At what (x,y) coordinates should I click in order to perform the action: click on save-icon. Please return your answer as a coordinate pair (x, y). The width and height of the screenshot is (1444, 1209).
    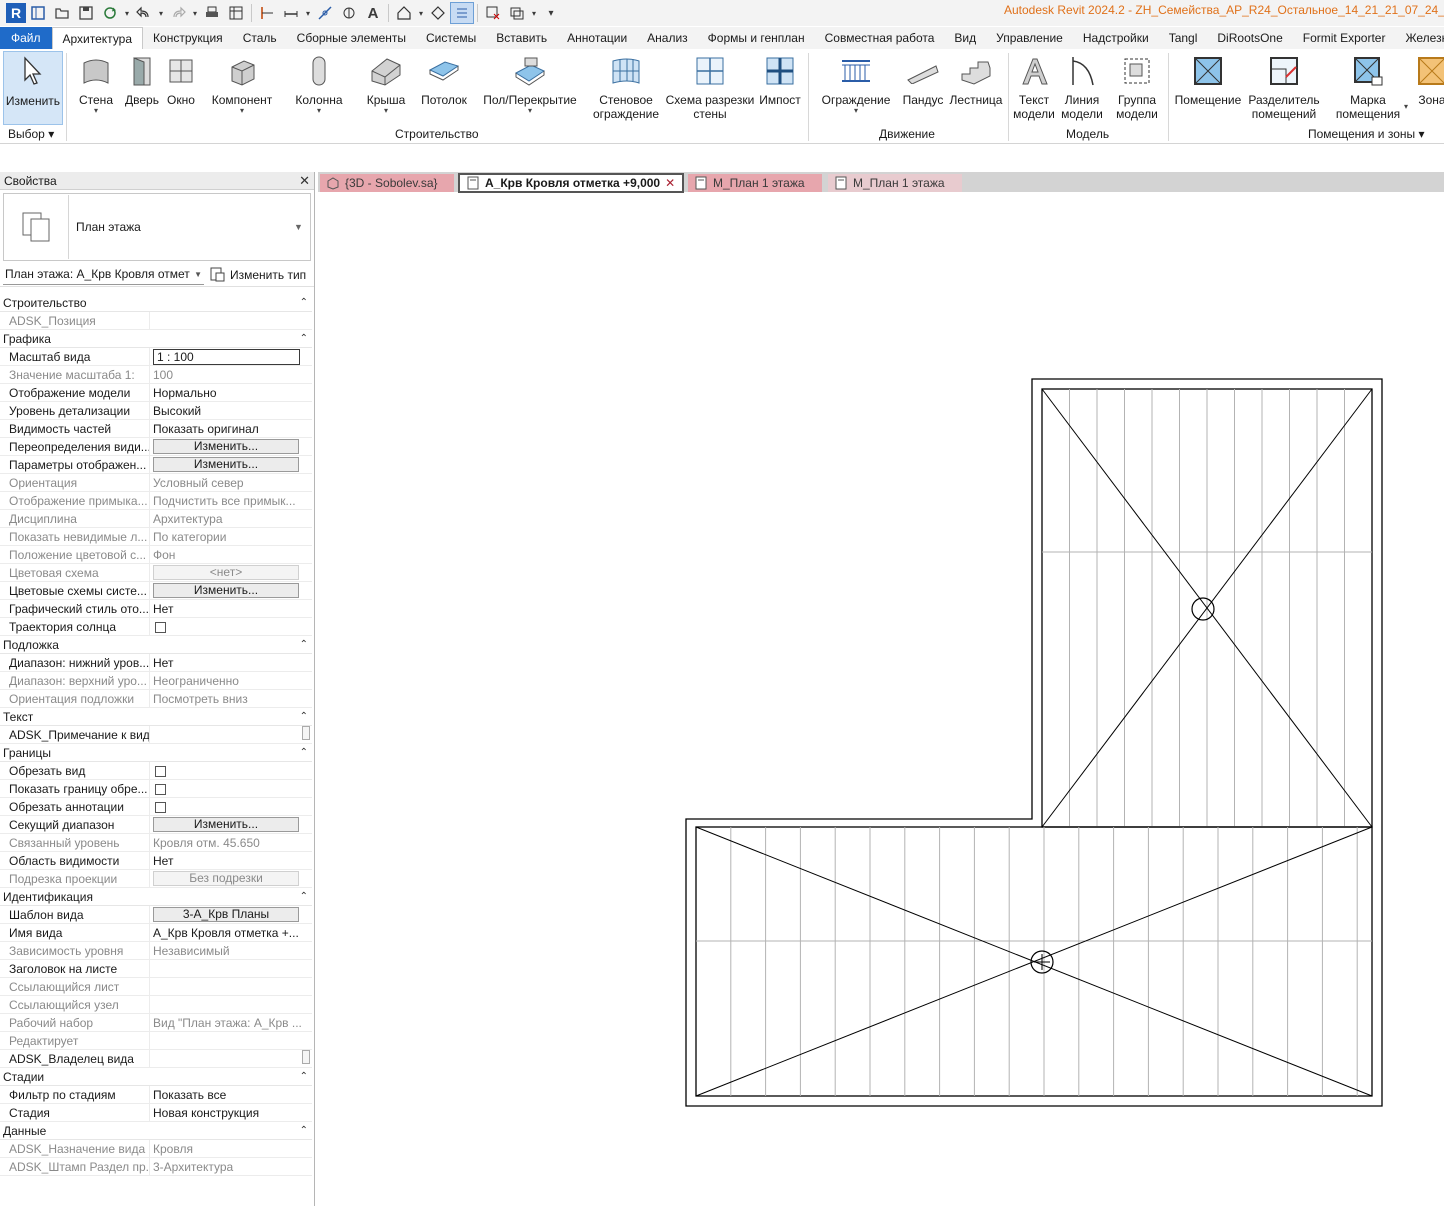
    Looking at the image, I should click on (86, 13).